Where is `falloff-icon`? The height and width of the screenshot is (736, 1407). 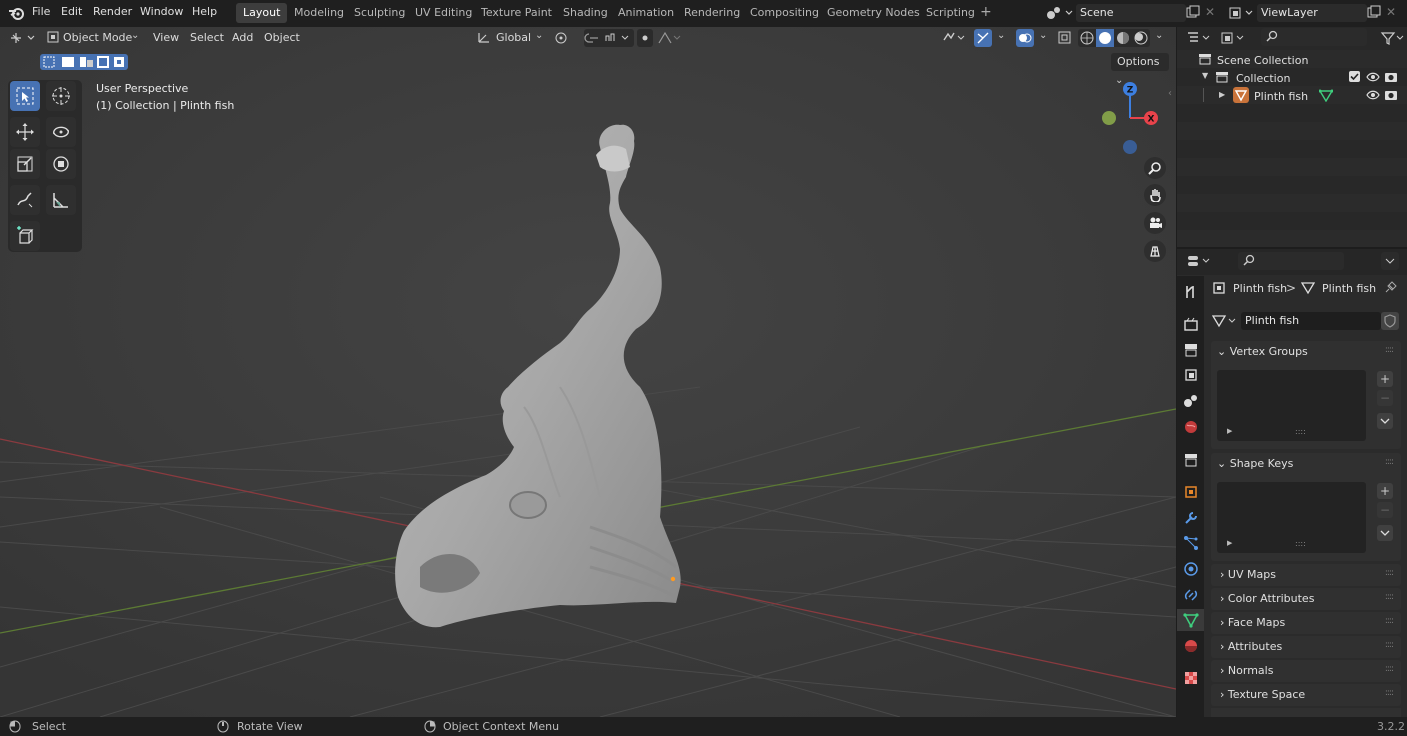
falloff-icon is located at coordinates (669, 38).